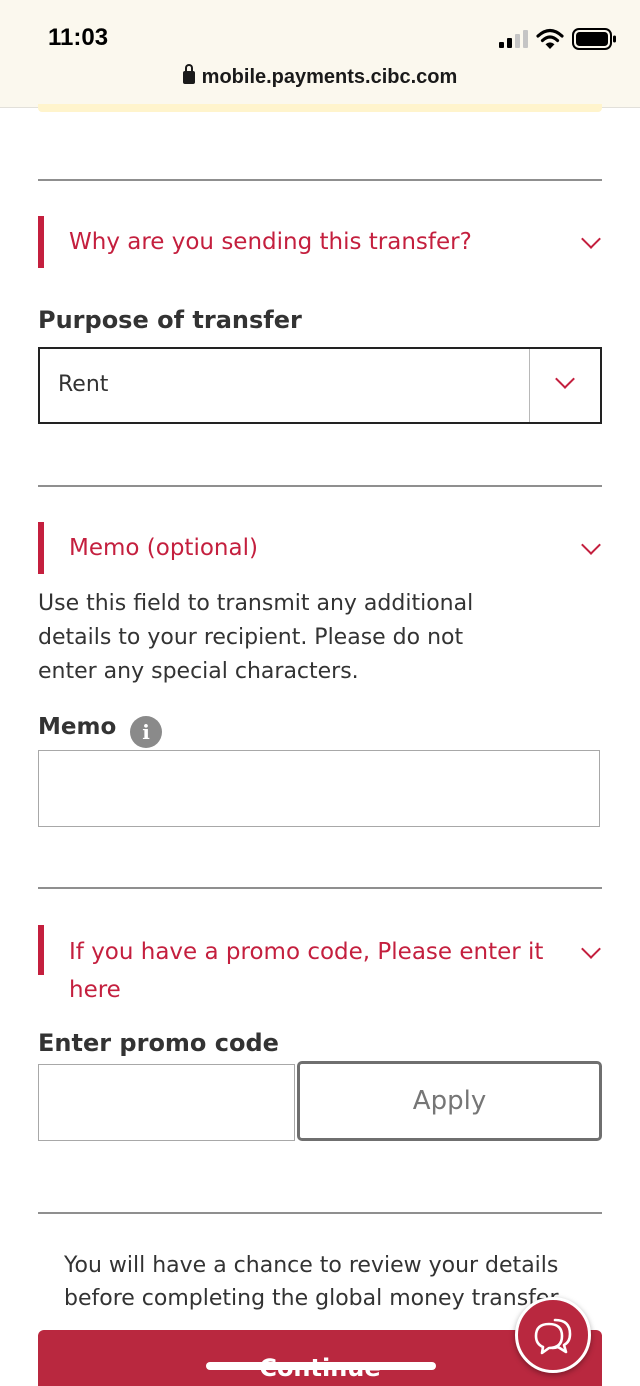  What do you see at coordinates (449, 1101) in the screenshot?
I see `apply-button: Apply` at bounding box center [449, 1101].